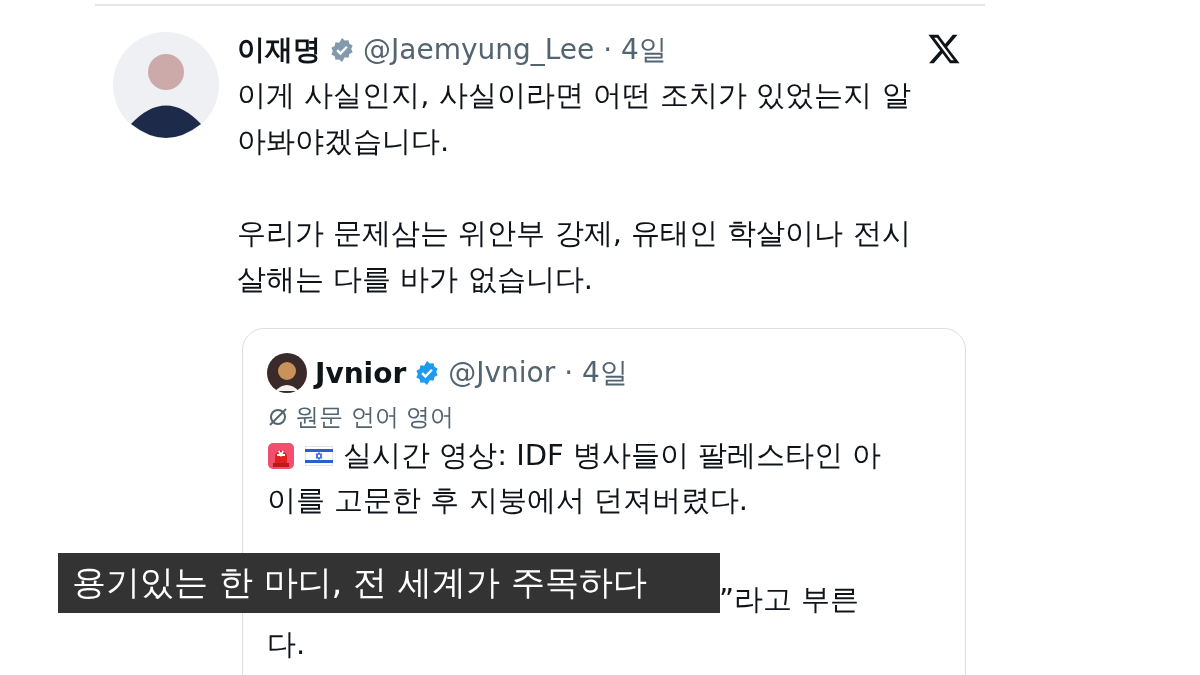 Image resolution: width=1200 pixels, height=675 pixels. What do you see at coordinates (944, 49) in the screenshot?
I see `x-logo-icon` at bounding box center [944, 49].